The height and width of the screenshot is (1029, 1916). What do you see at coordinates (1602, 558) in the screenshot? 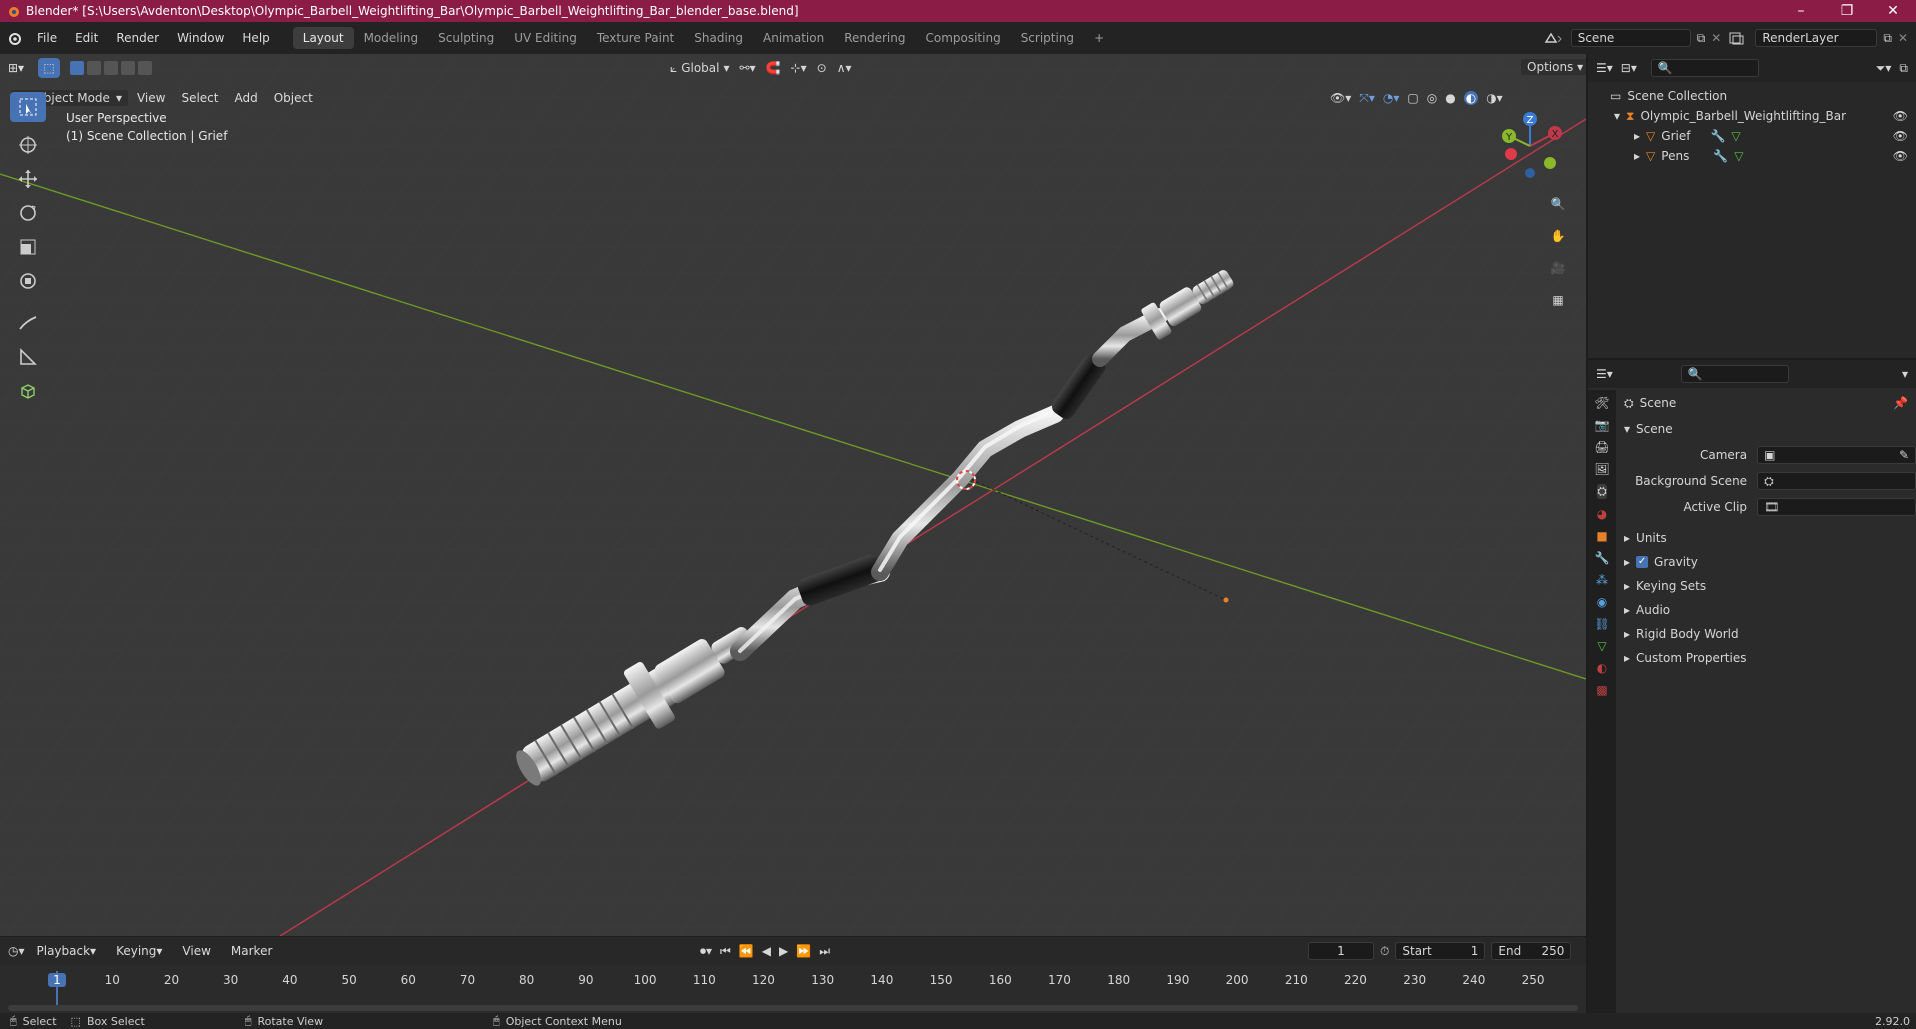
I see `modifiers-tab-icon: 🔧` at bounding box center [1602, 558].